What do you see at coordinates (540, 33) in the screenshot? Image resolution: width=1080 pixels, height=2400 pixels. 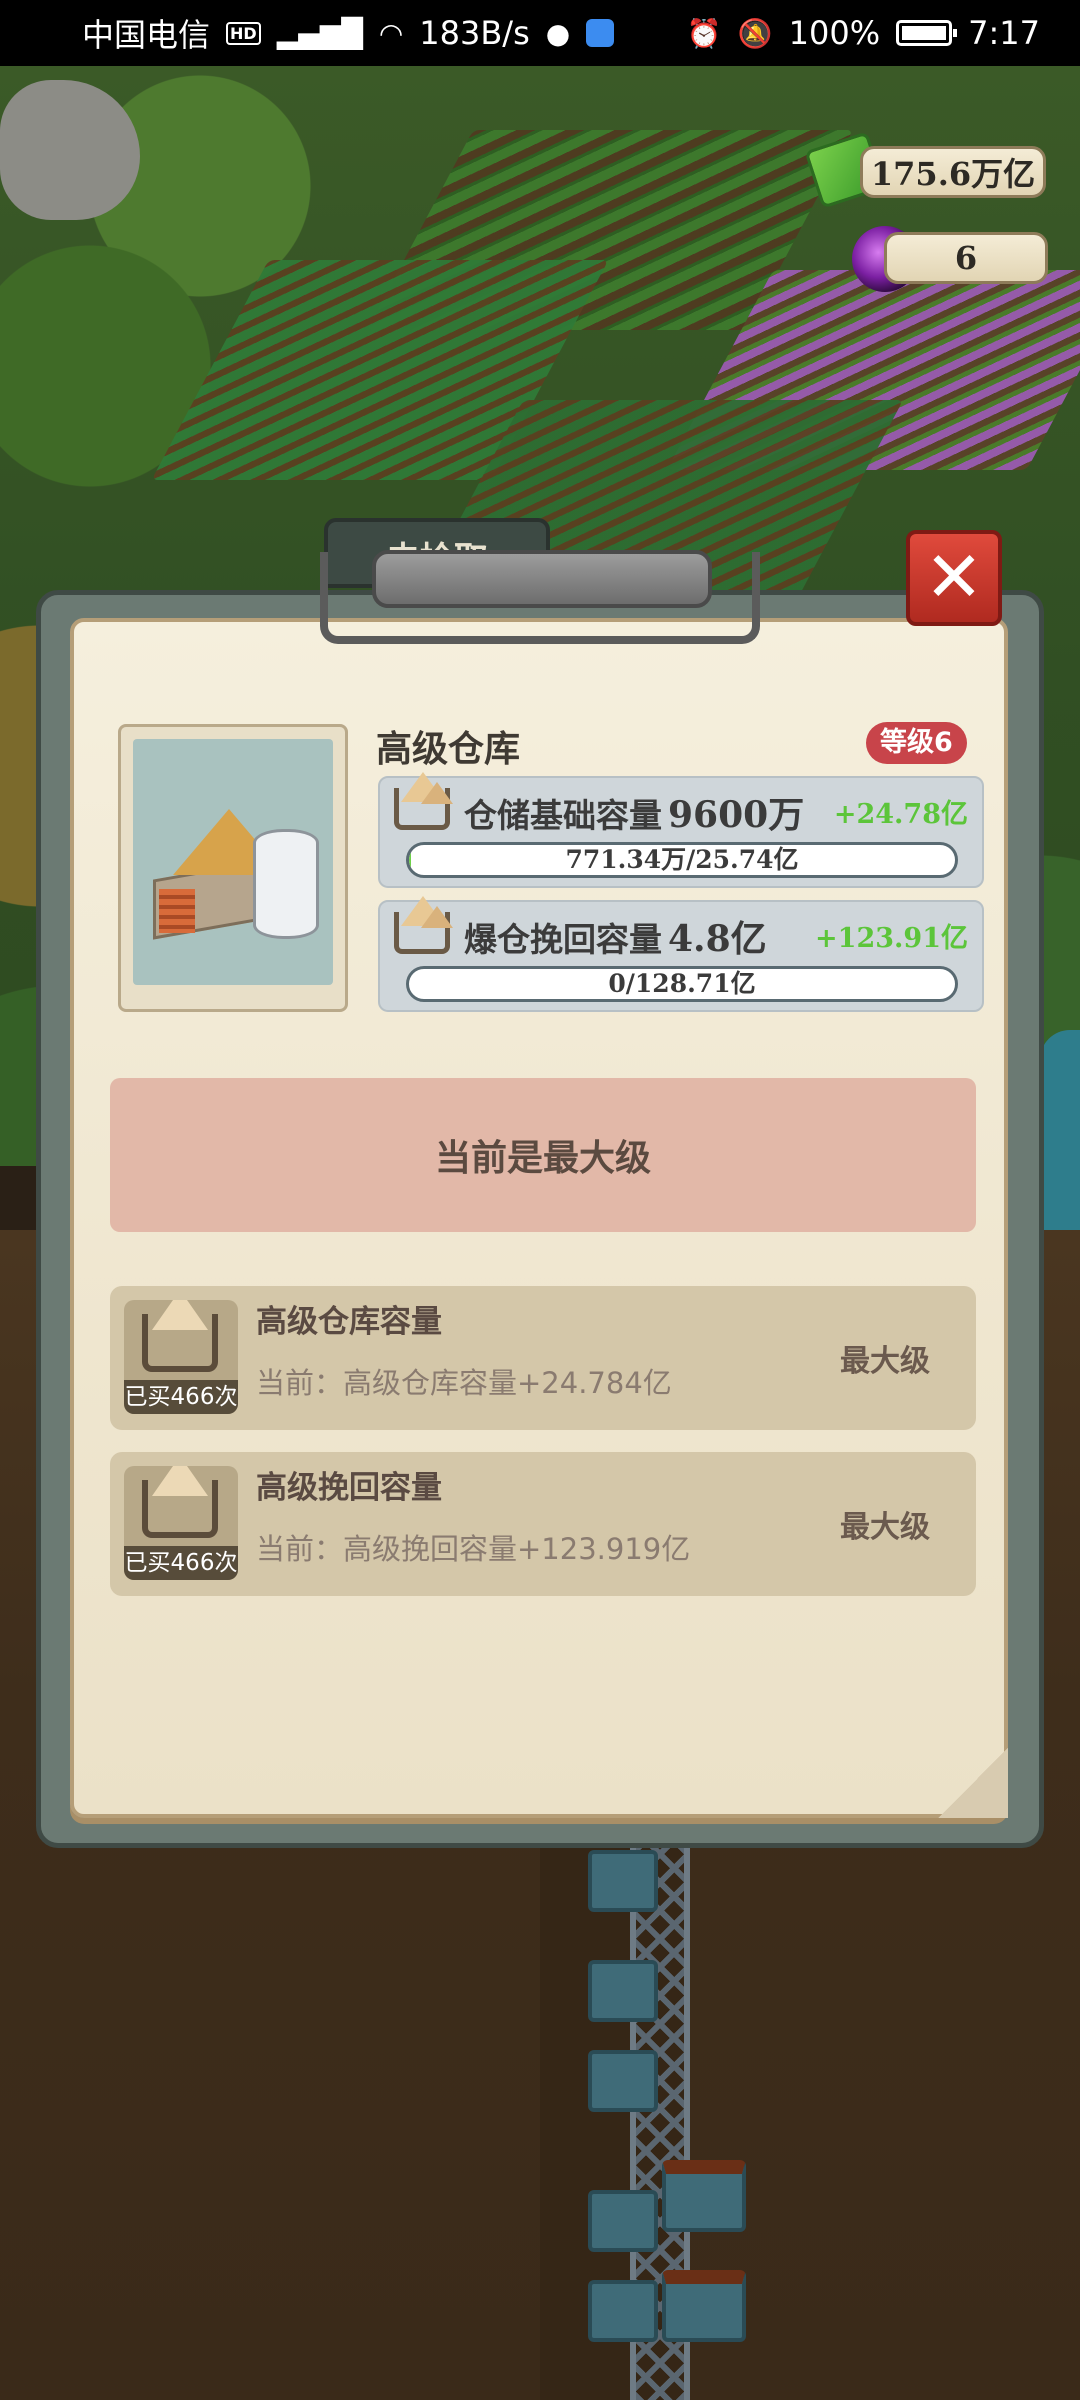 I see `status-bar: 中国电信 HD ▂▄▆█ ◠ 183B/s ● ⏰ 🔕 100% 7:17` at bounding box center [540, 33].